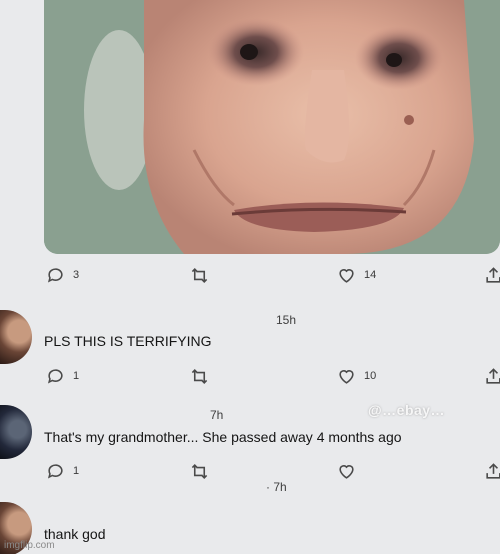 Image resolution: width=500 pixels, height=554 pixels. What do you see at coordinates (250, 275) in the screenshot?
I see `tweet-action-bar: 3 14` at bounding box center [250, 275].